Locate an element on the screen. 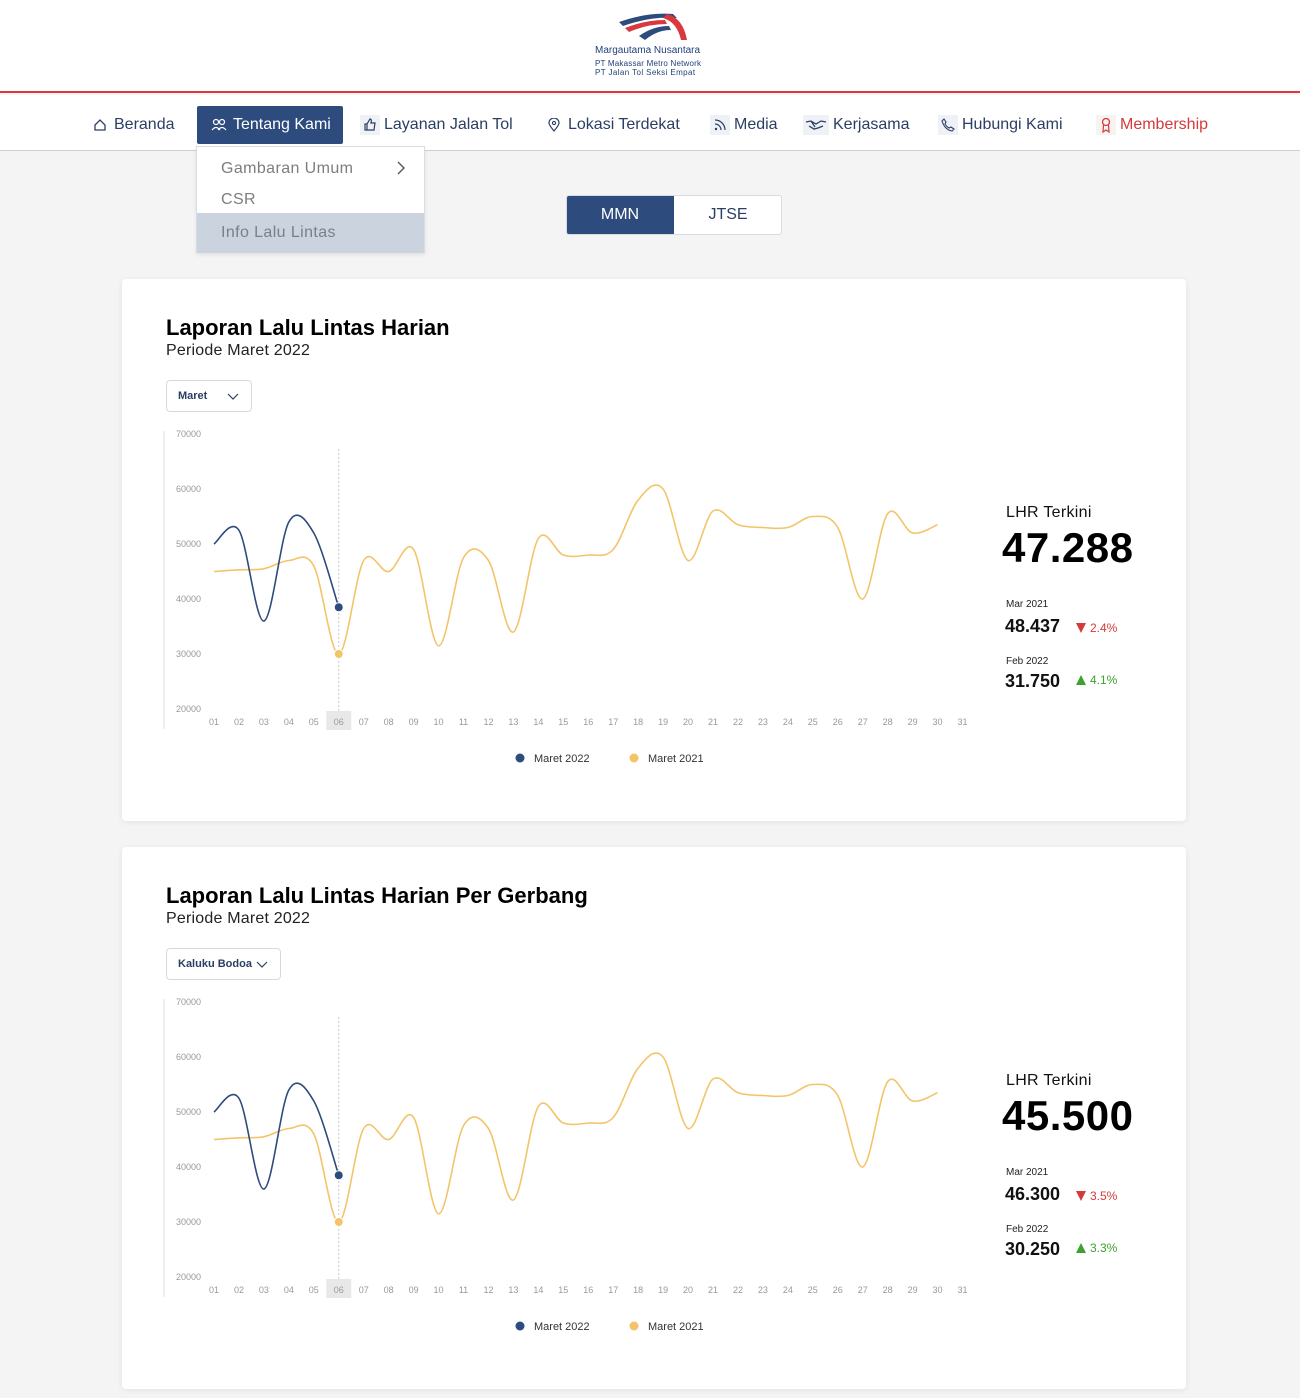  compare-2-change: 3.3% is located at coordinates (1096, 1248).